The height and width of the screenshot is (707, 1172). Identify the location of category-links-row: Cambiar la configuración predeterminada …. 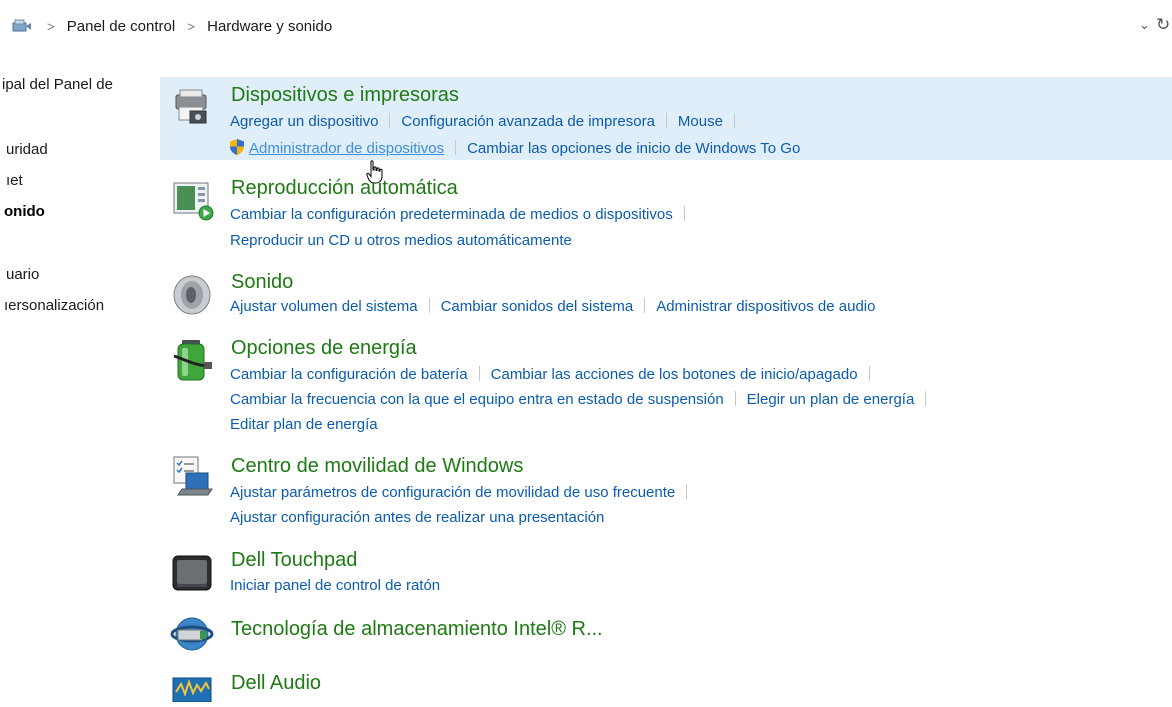
(463, 214).